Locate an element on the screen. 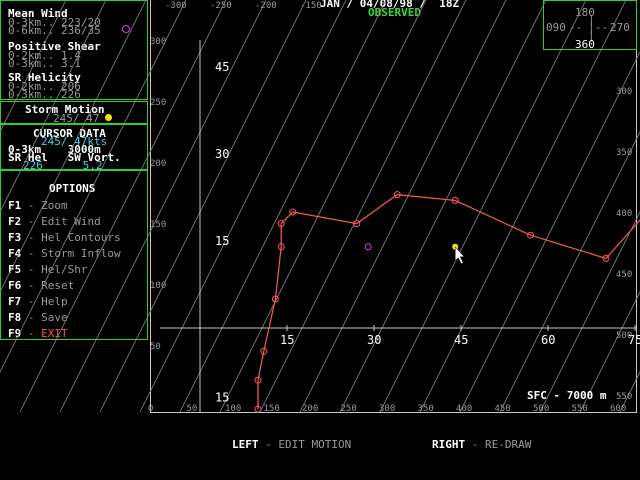 The width and height of the screenshot is (640, 480). footer-left: LEFT - EDIT MOTION is located at coordinates (291, 444).